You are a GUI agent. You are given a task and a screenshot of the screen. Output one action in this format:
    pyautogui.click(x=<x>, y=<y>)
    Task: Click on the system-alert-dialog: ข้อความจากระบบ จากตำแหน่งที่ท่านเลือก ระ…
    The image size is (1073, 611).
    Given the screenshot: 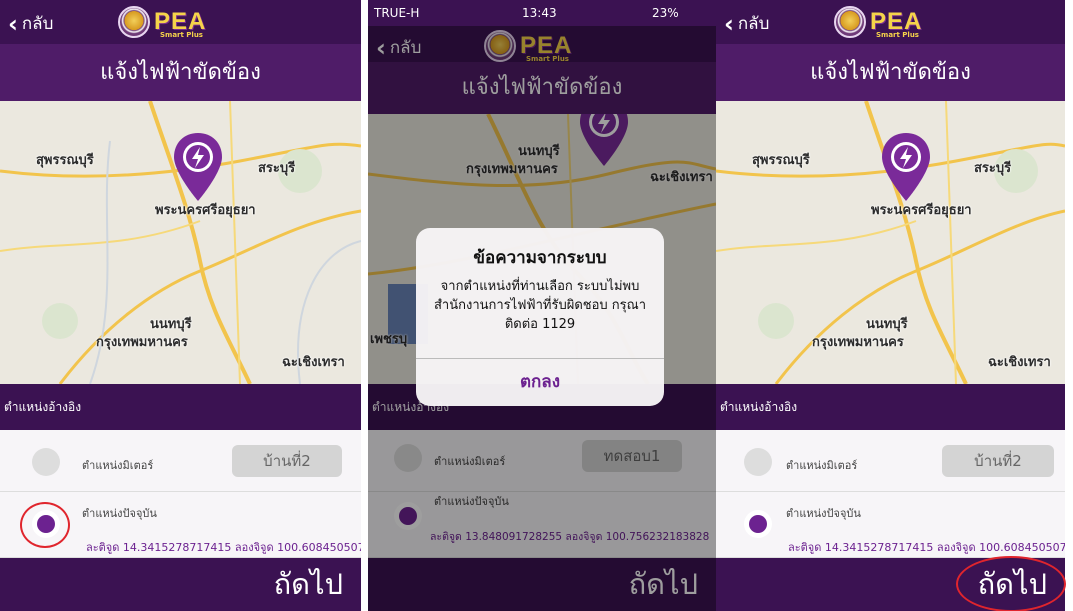 What is the action you would take?
    pyautogui.click(x=540, y=317)
    